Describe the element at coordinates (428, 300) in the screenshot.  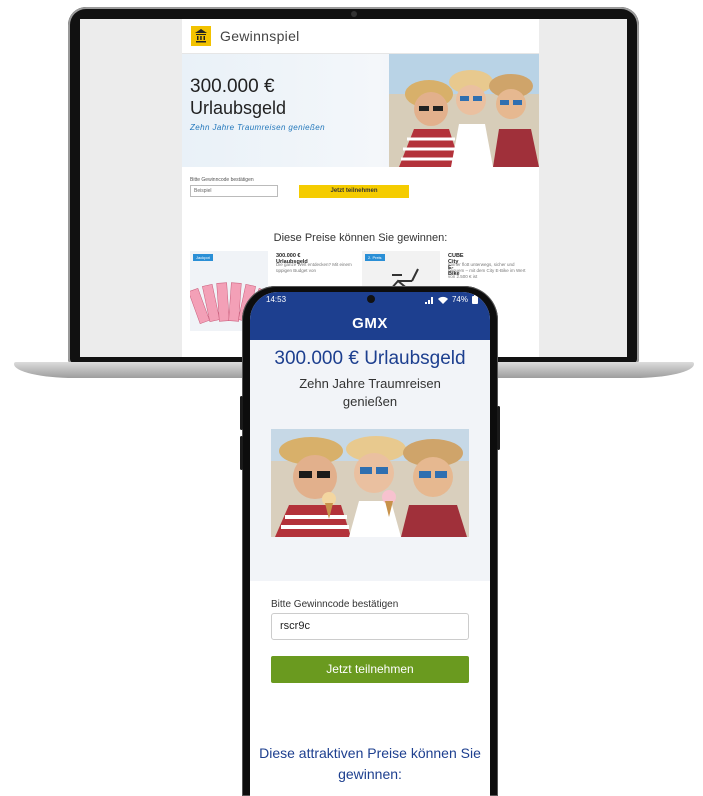
I see `signal-icon` at that location.